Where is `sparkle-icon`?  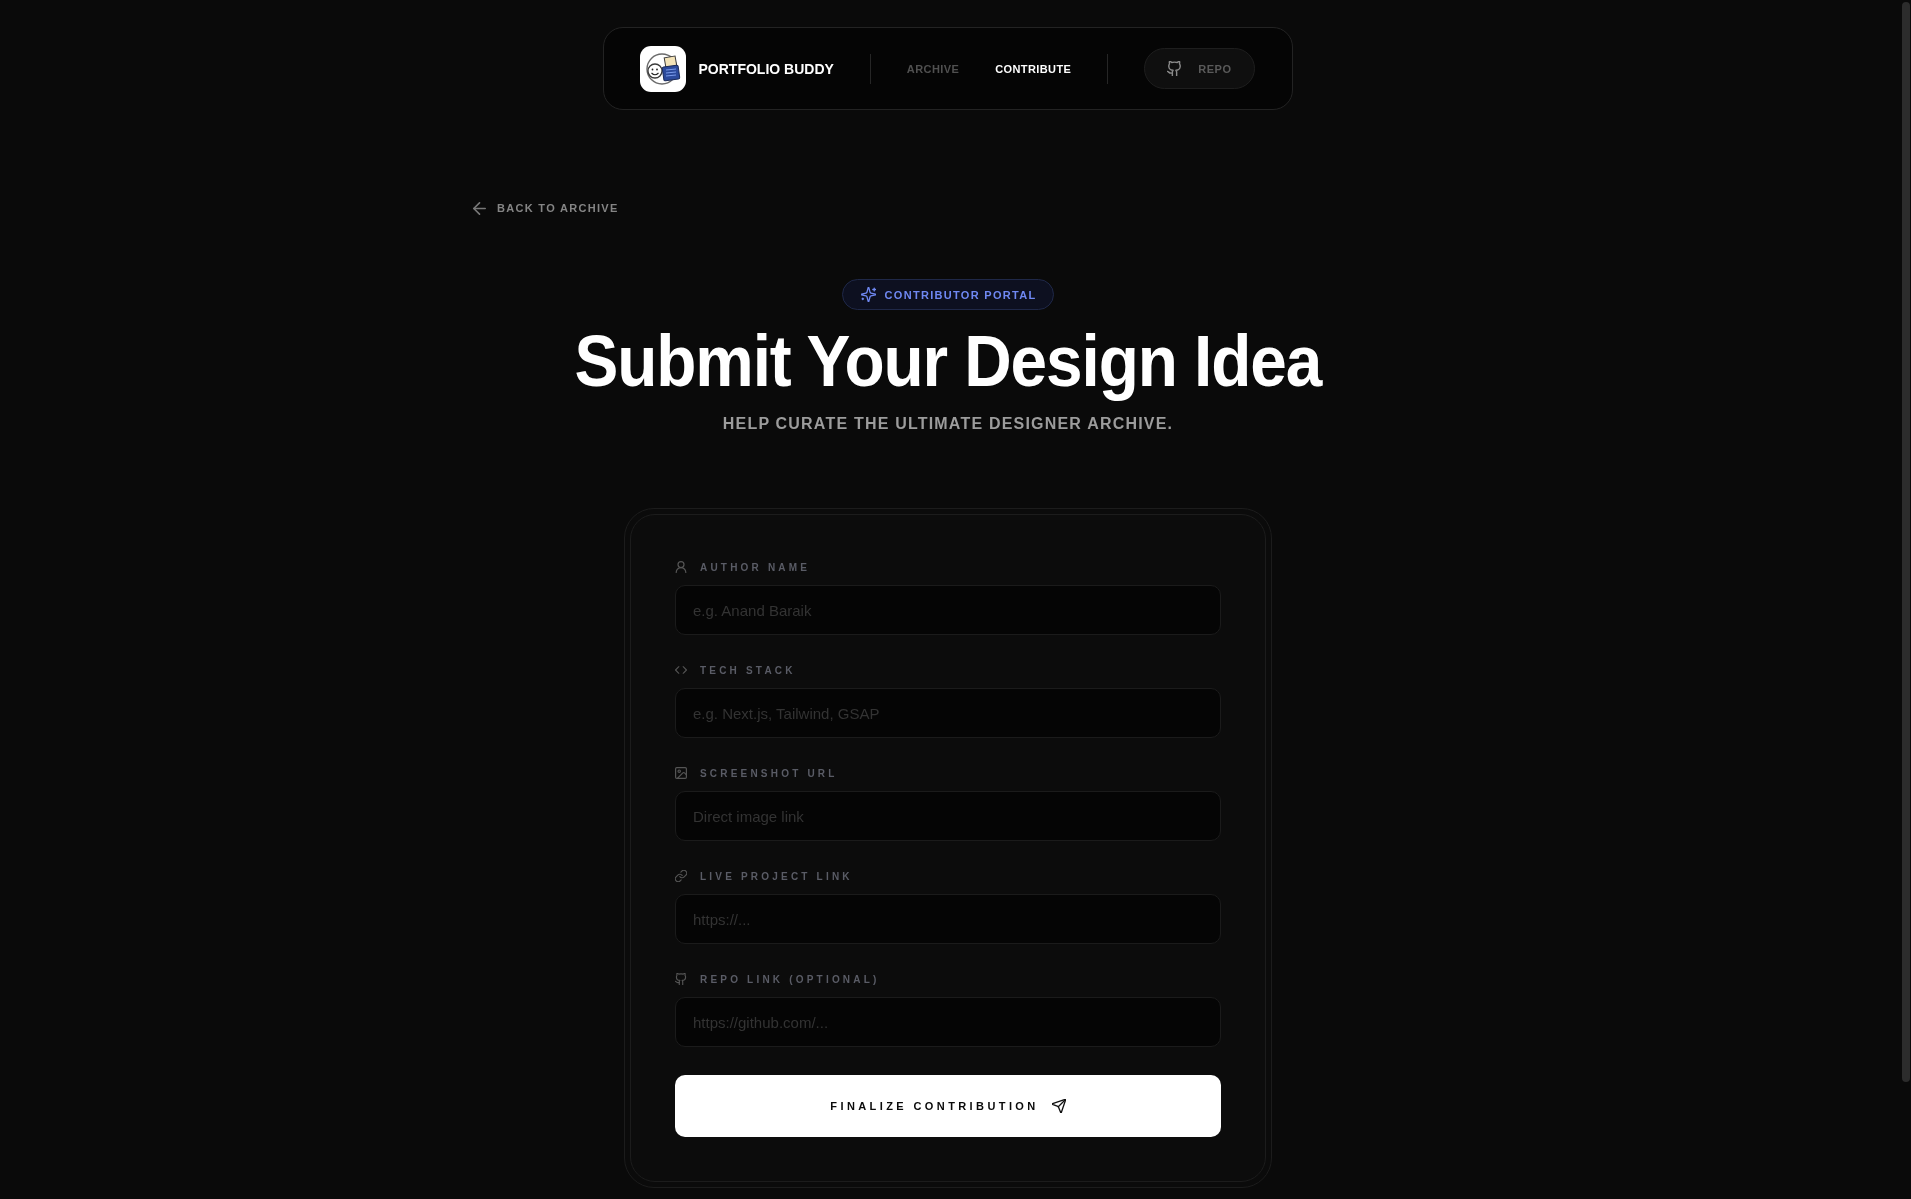
sparkle-icon is located at coordinates (868, 294).